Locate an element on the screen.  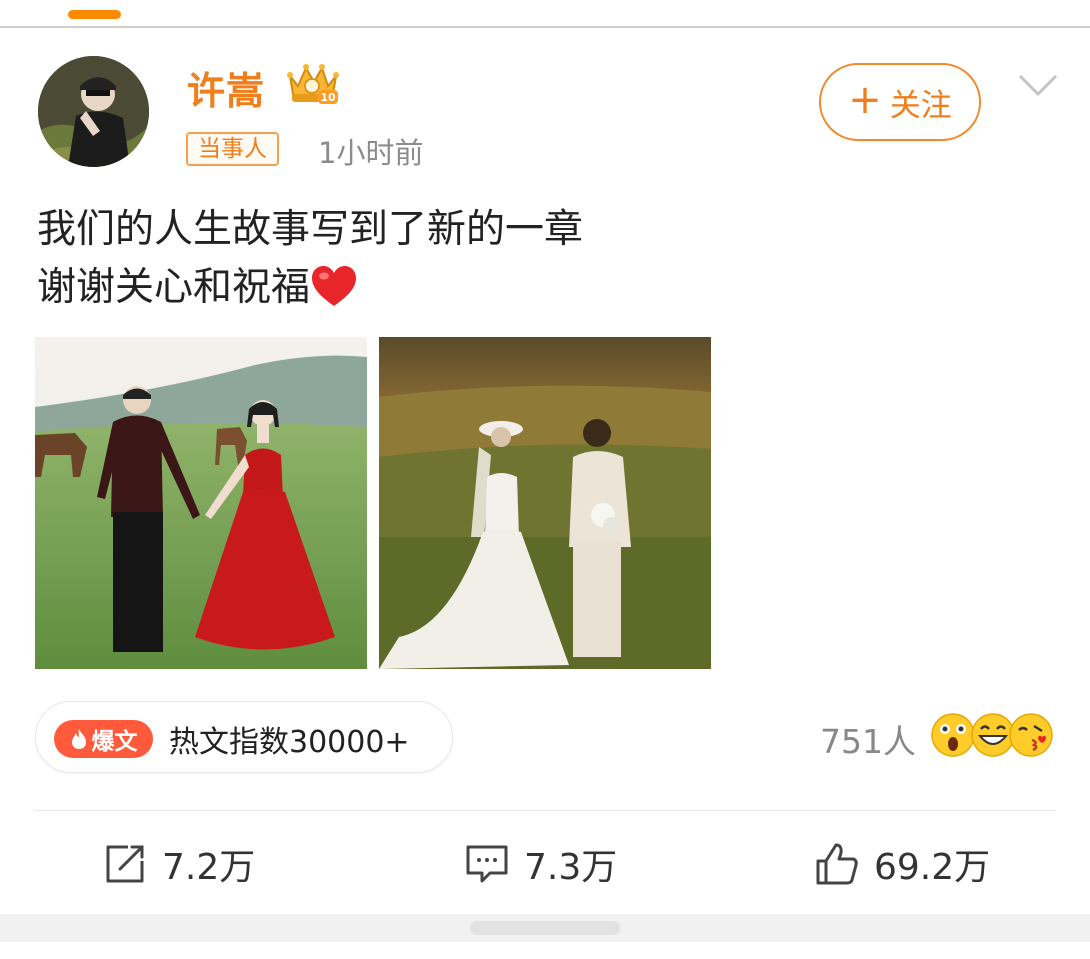
content-line-2: 谢谢关心和祝福 is located at coordinates (310, 288).